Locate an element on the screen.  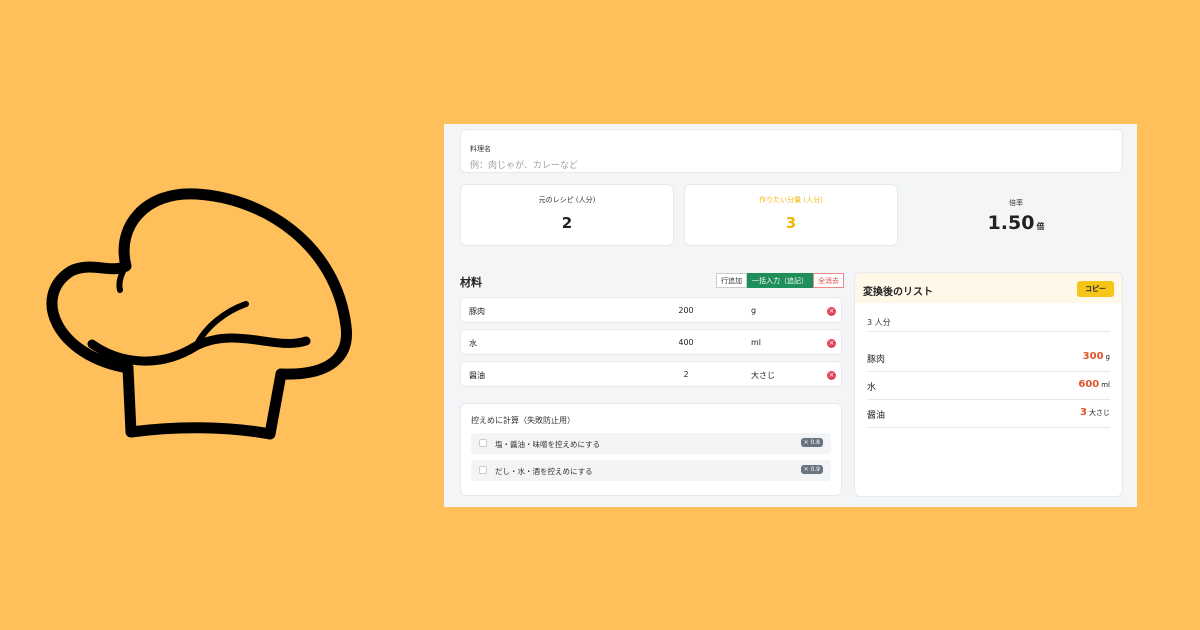
converted-name: 水 is located at coordinates (872, 388).